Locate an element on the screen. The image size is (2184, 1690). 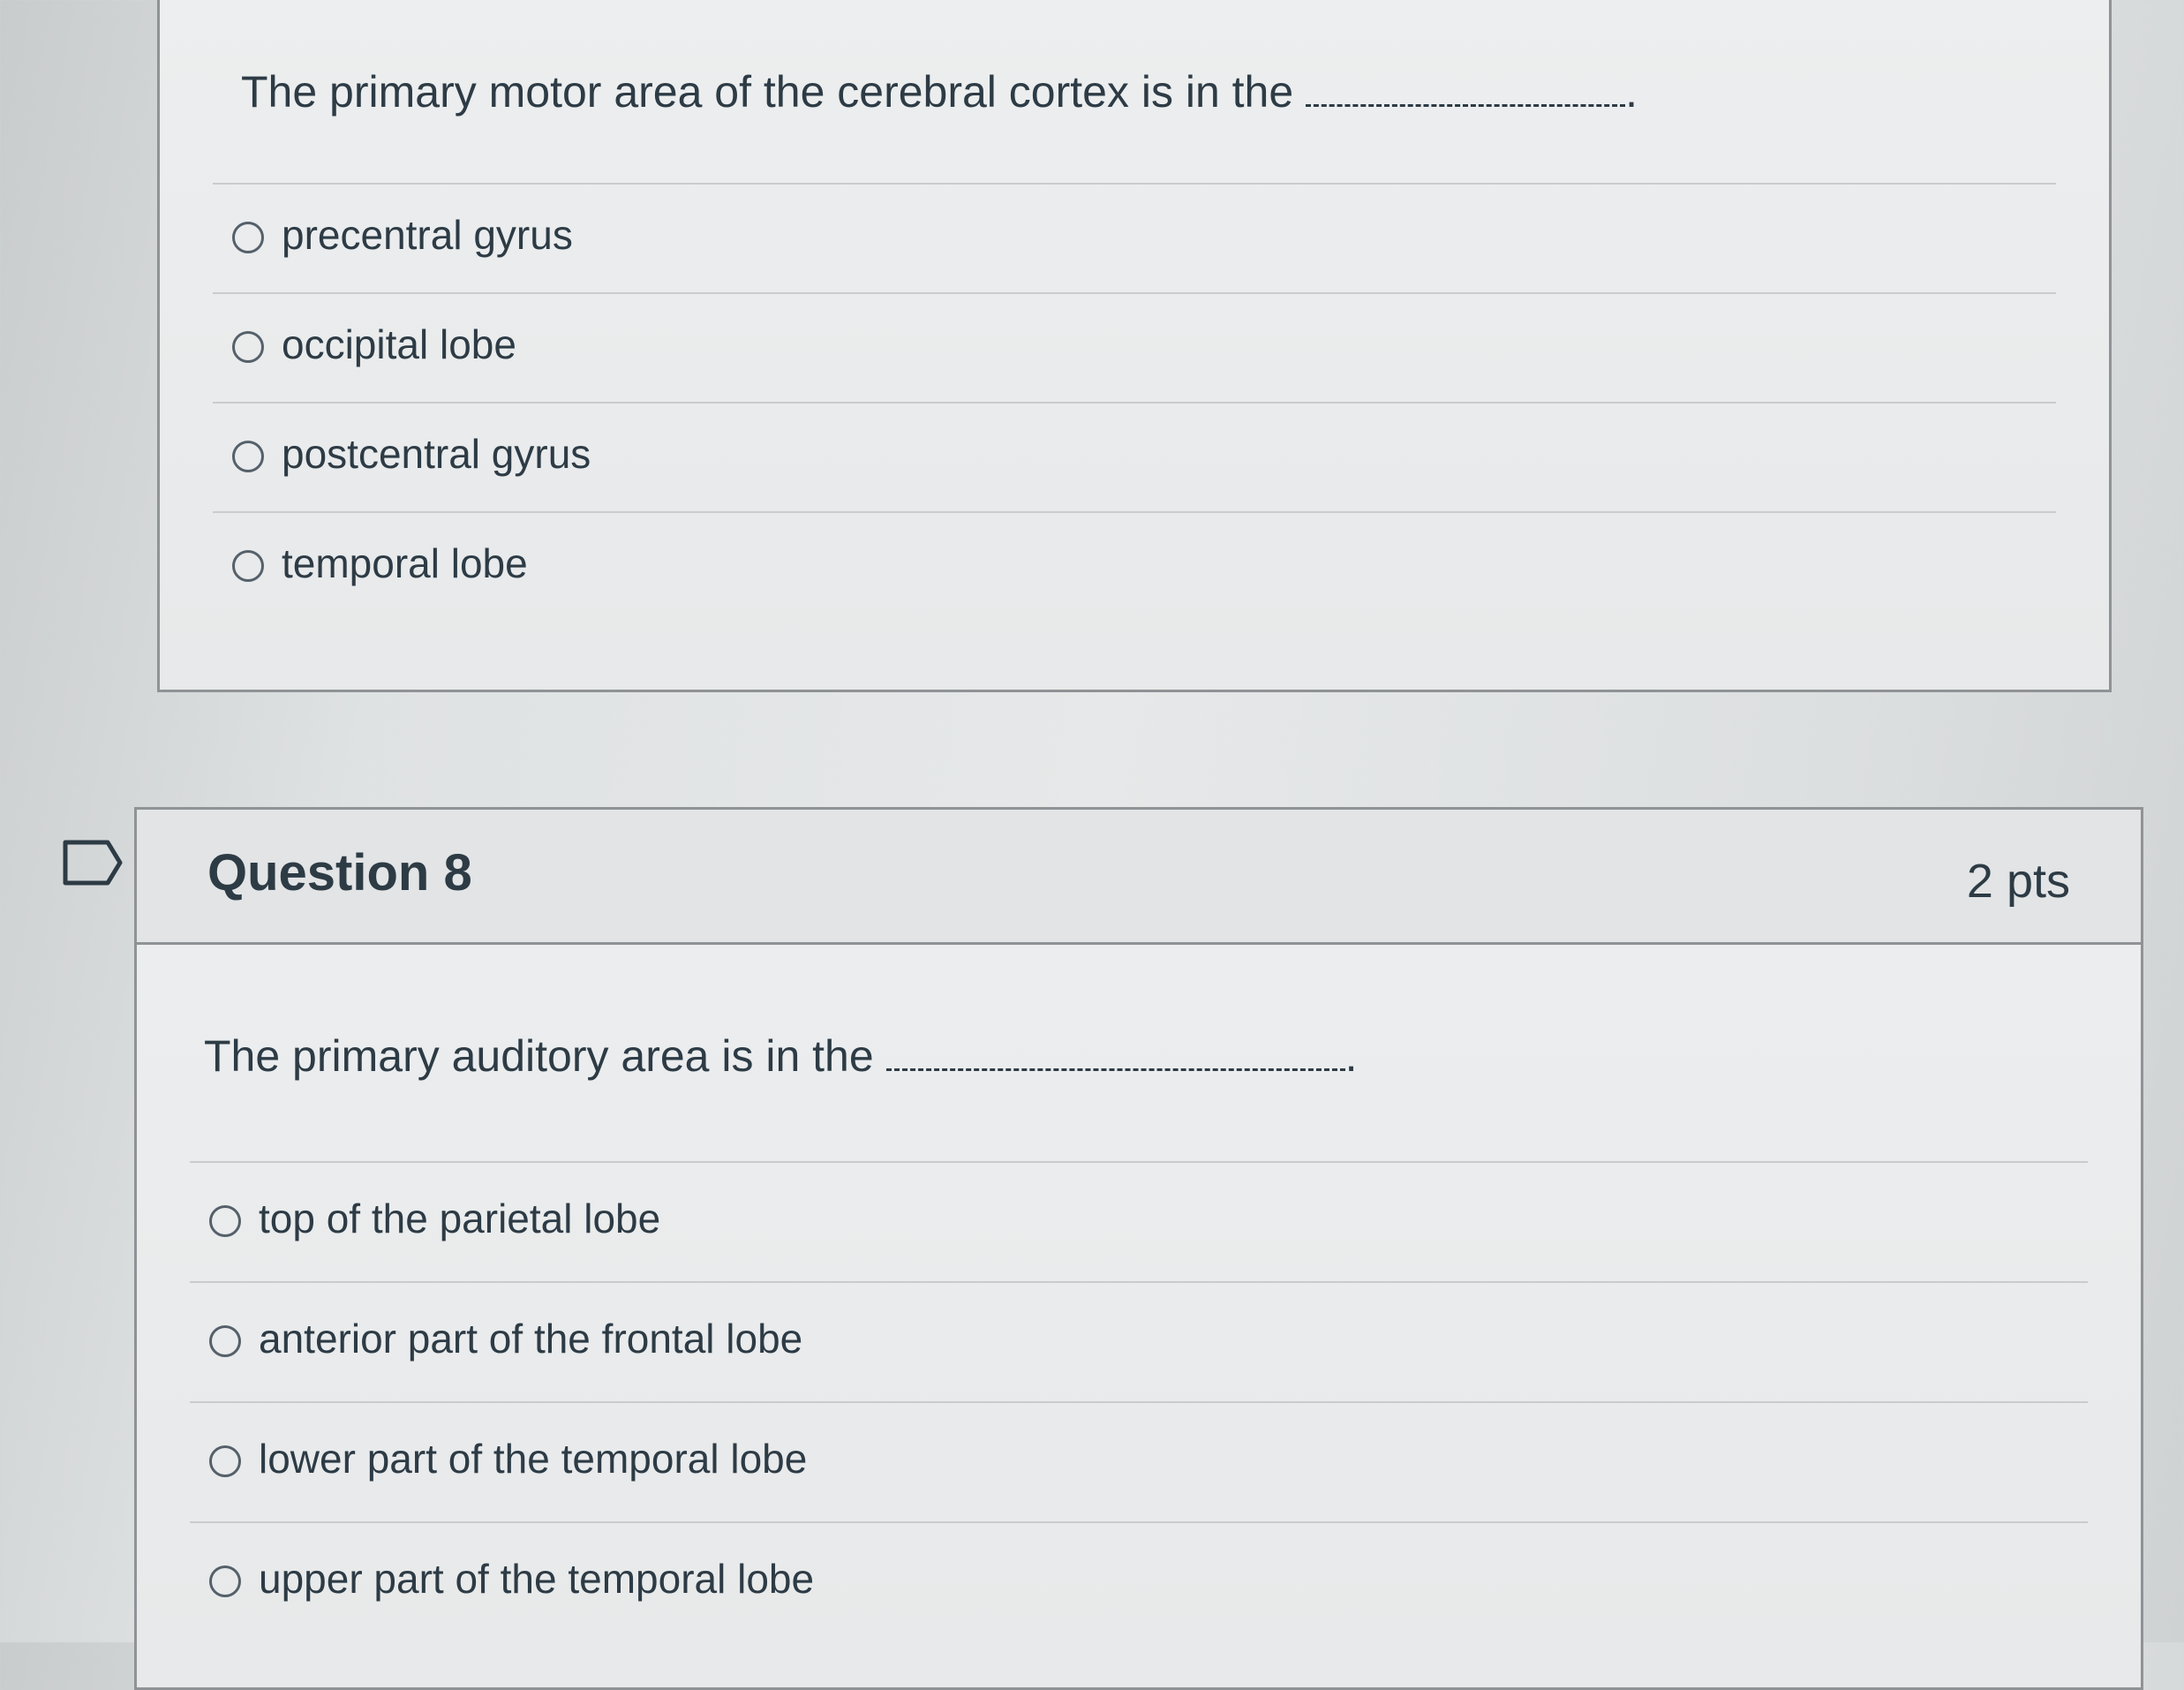
answer-label: lower part of the temporal lobe is located at coordinates (533, 1459).